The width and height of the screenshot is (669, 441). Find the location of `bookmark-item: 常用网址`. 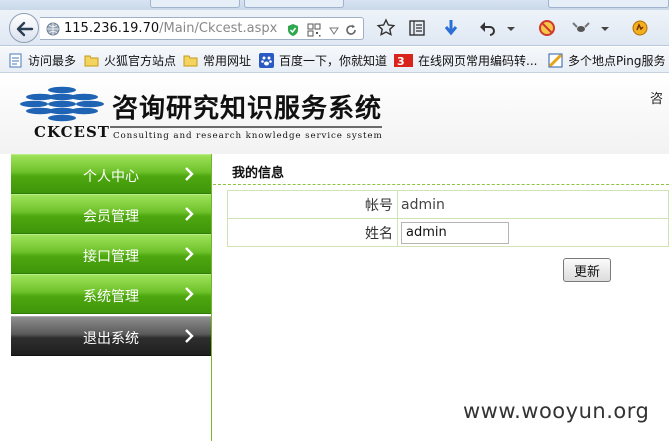

bookmark-item: 常用网址 is located at coordinates (217, 60).